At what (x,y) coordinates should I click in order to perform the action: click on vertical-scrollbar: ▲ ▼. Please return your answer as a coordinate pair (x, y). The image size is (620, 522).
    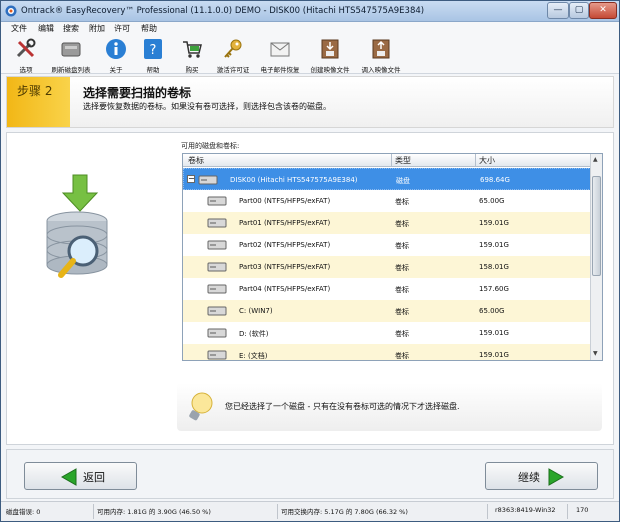
    Looking at the image, I should click on (596, 257).